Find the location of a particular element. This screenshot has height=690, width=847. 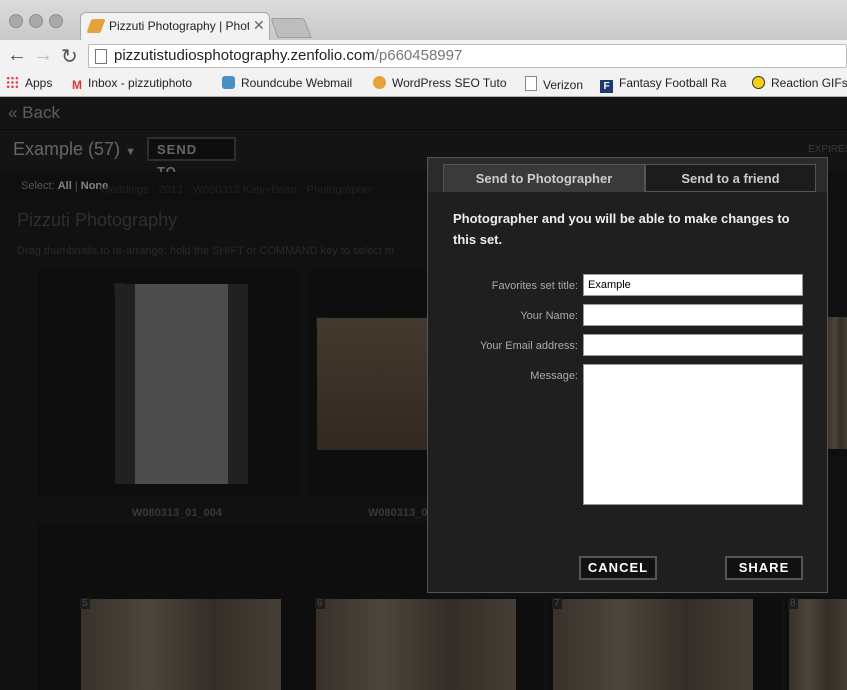

fantasy-f-icon: F is located at coordinates (606, 86).